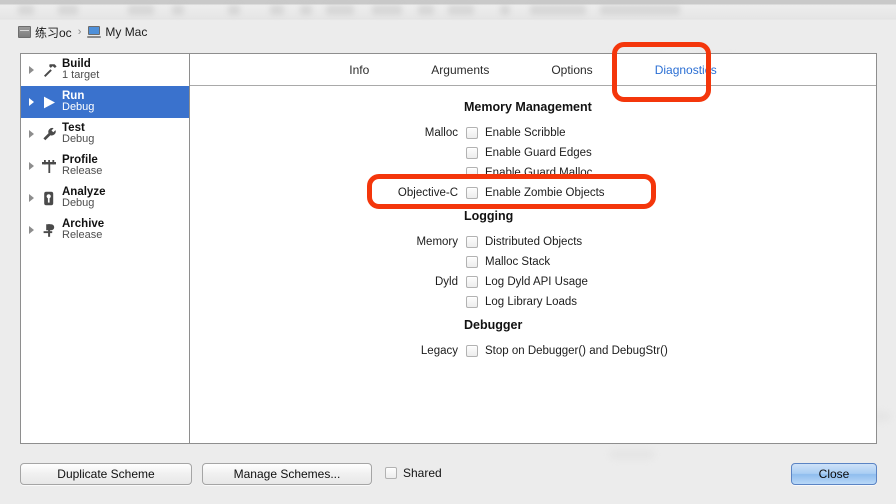 Image resolution: width=896 pixels, height=504 pixels. Describe the element at coordinates (49, 134) in the screenshot. I see `wrench-icon` at that location.